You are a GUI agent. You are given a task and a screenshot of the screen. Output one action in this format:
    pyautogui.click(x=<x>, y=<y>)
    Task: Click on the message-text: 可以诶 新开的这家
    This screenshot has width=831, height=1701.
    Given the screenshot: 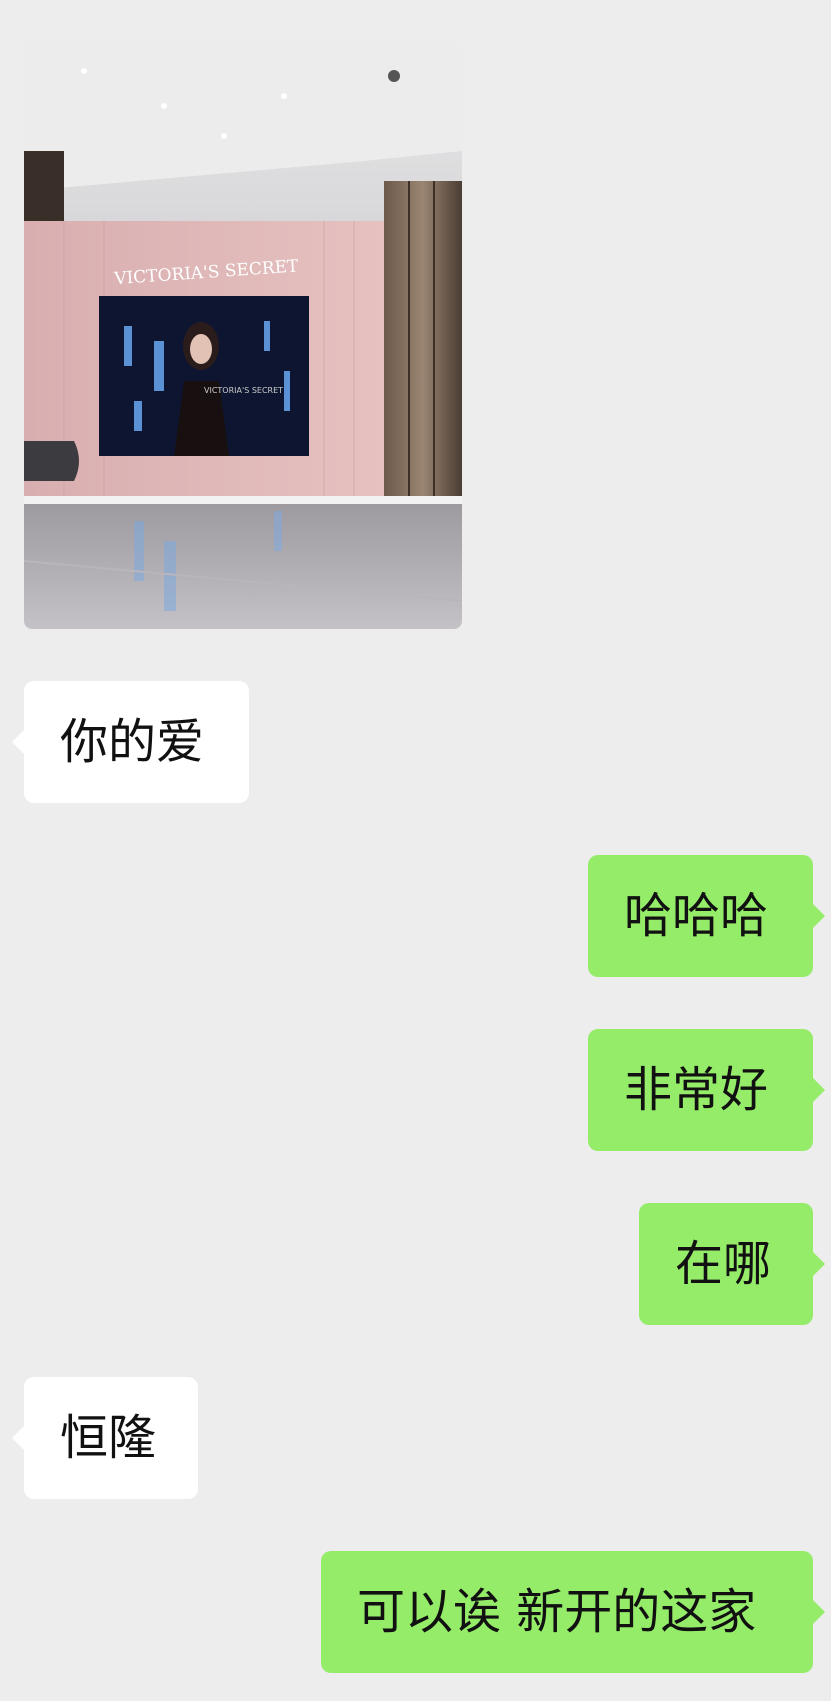 What is the action you would take?
    pyautogui.click(x=557, y=1612)
    